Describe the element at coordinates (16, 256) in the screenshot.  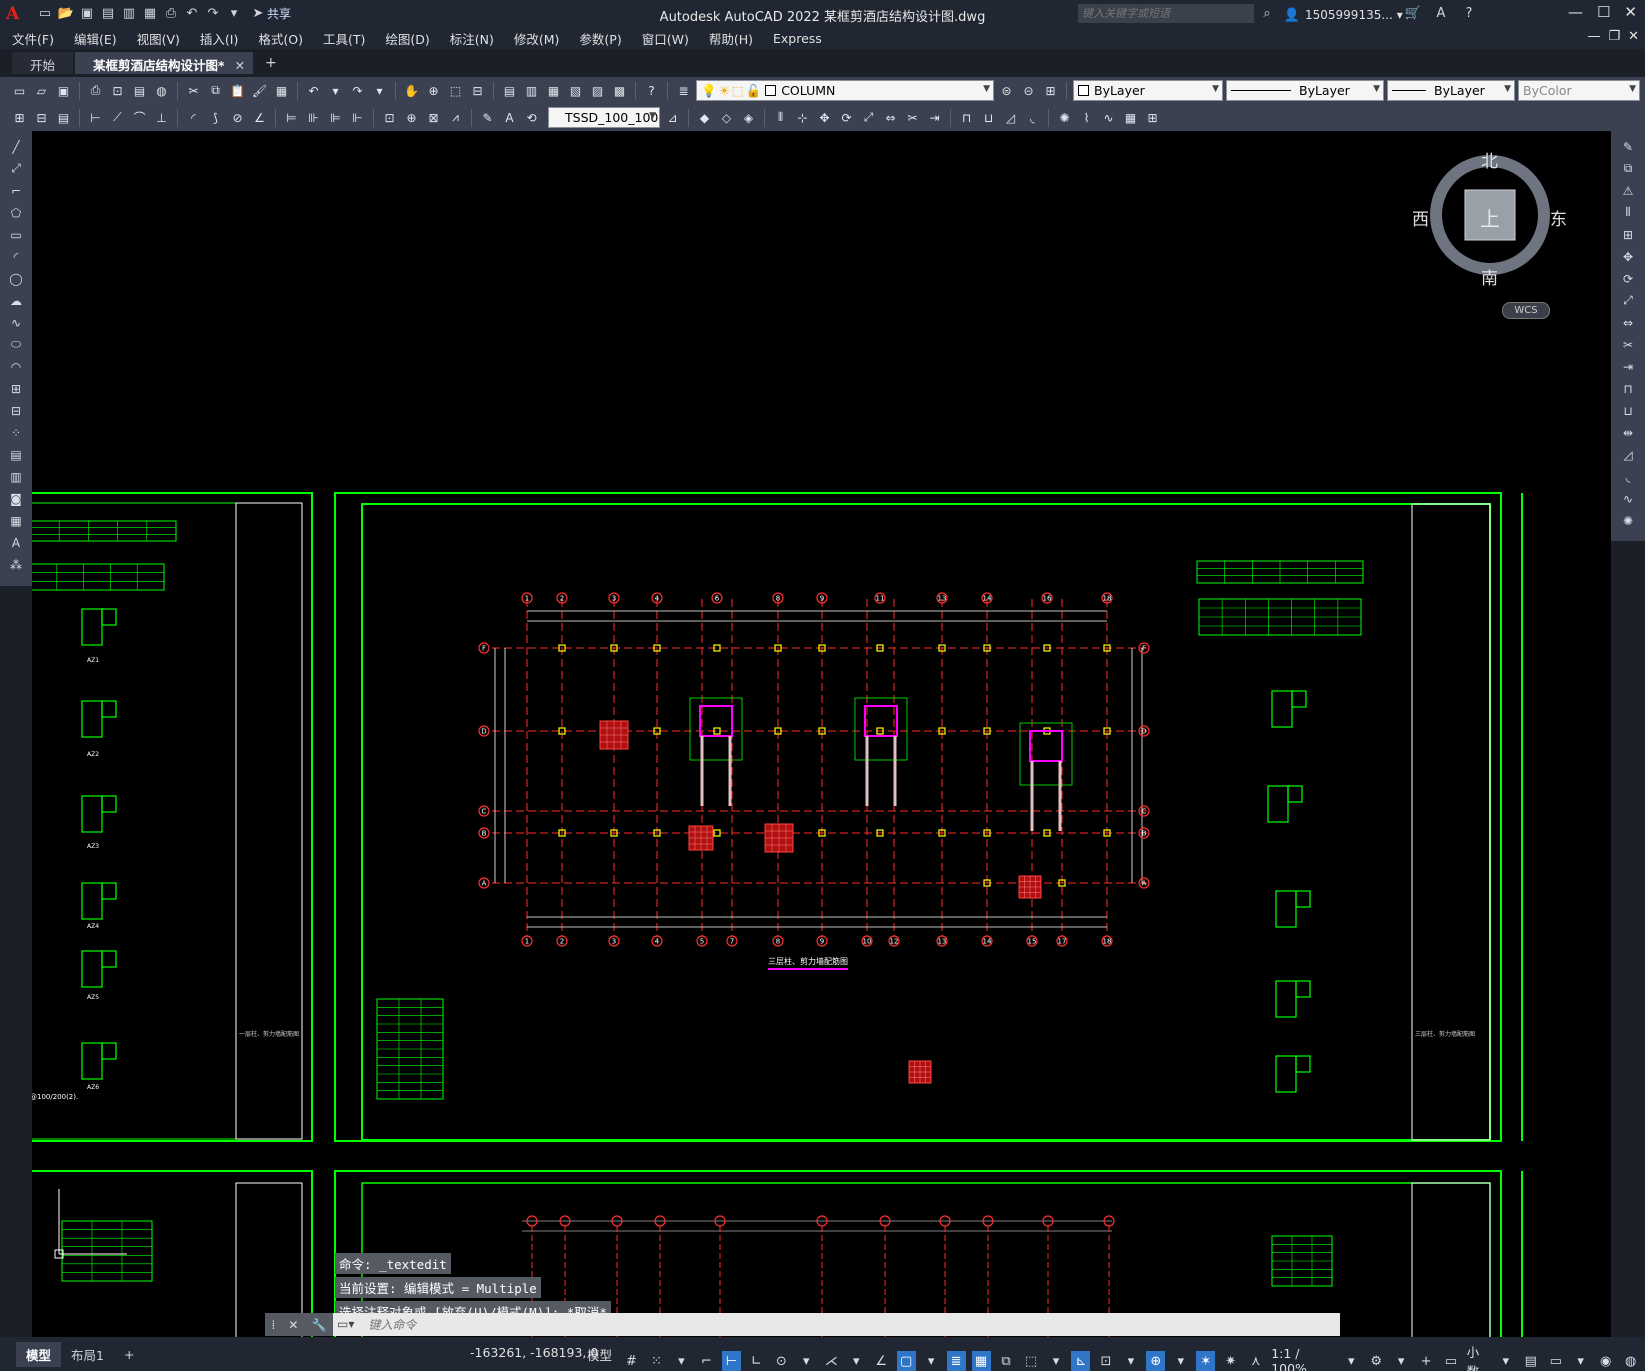
I see `arc-icon: ◜` at that location.